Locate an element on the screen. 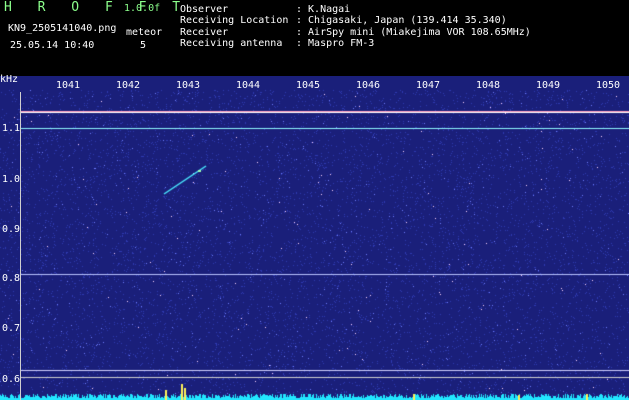  app-title: H R O F F T is located at coordinates (97, 7).